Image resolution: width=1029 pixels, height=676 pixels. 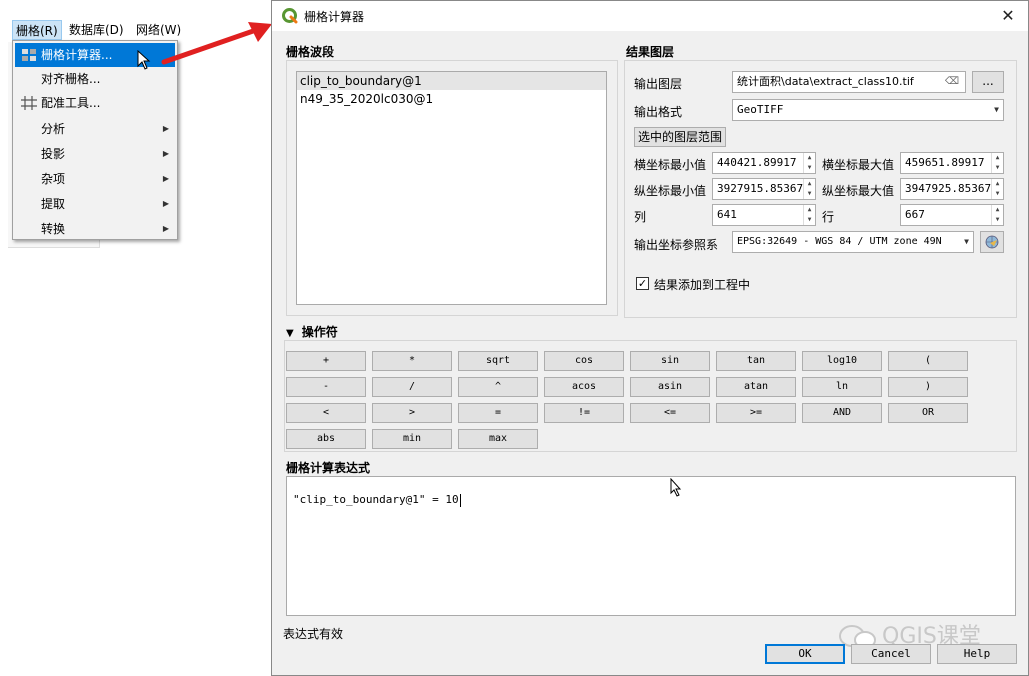 What do you see at coordinates (658, 84) in the screenshot?
I see `output-layer-label: 输出图层` at bounding box center [658, 84].